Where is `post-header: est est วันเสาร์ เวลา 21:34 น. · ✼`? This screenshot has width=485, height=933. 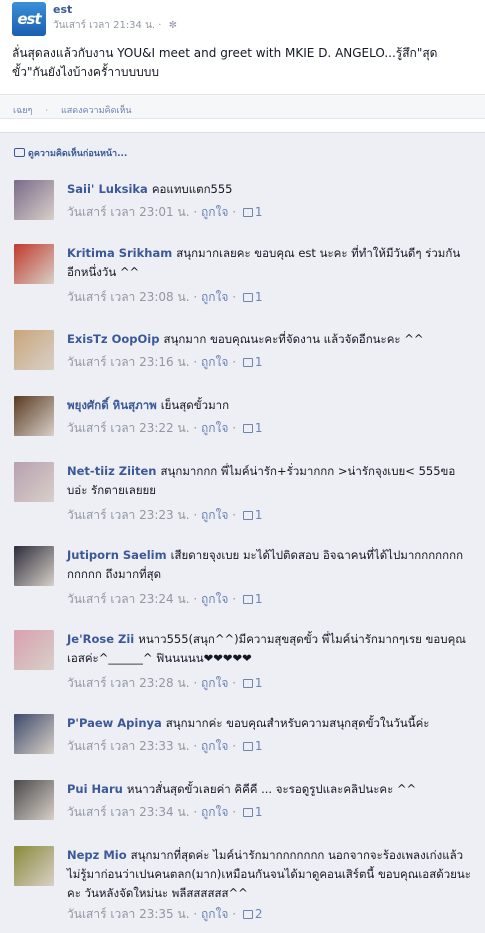 post-header: est est วันเสาร์ เวลา 21:34 น. · ✼ is located at coordinates (242, 20).